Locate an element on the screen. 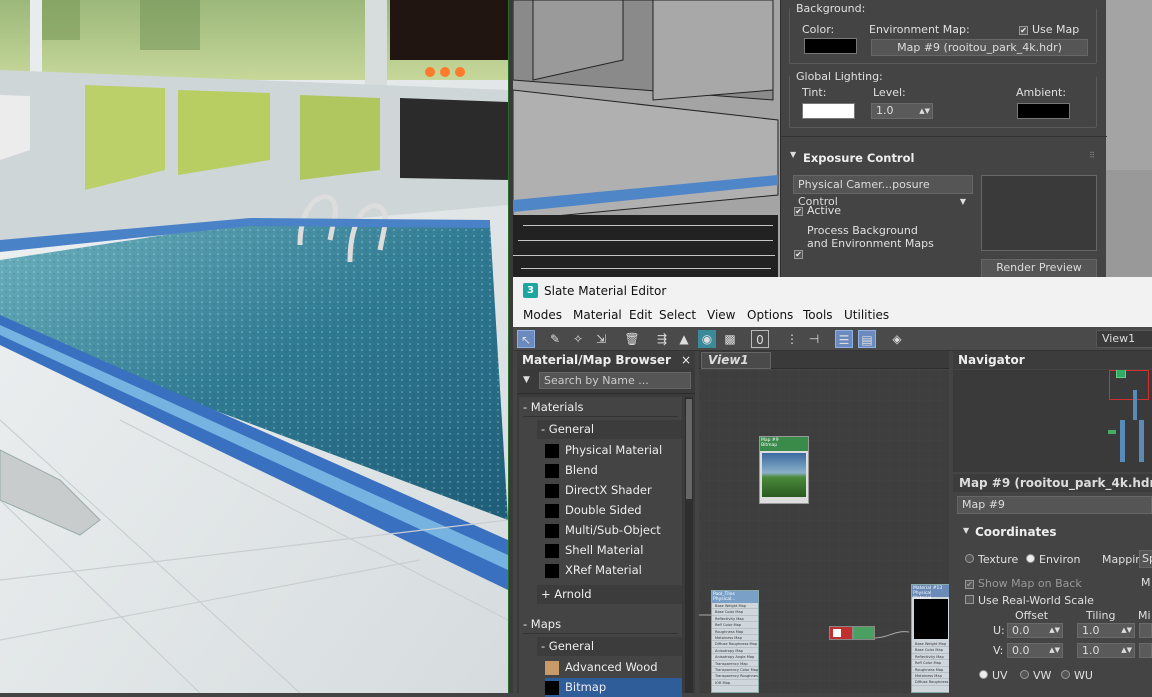  layout-children-icon: ⊣ is located at coordinates (814, 339).